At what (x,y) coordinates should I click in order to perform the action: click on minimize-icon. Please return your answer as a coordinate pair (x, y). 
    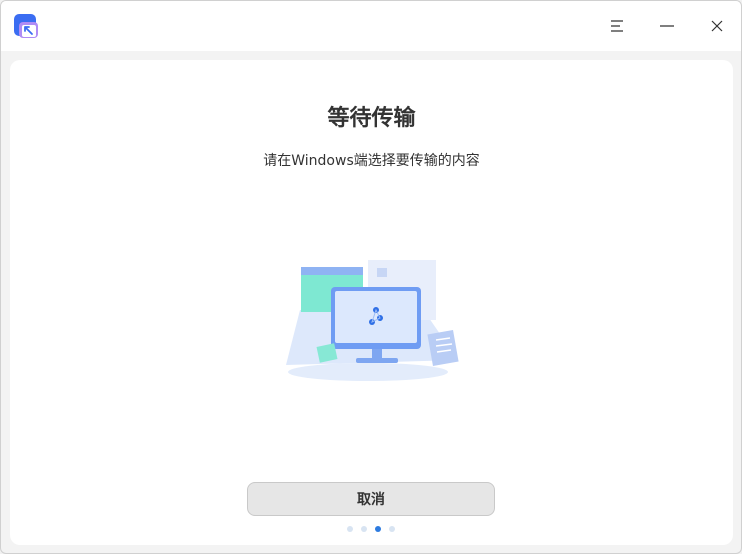
    Looking at the image, I should click on (667, 26).